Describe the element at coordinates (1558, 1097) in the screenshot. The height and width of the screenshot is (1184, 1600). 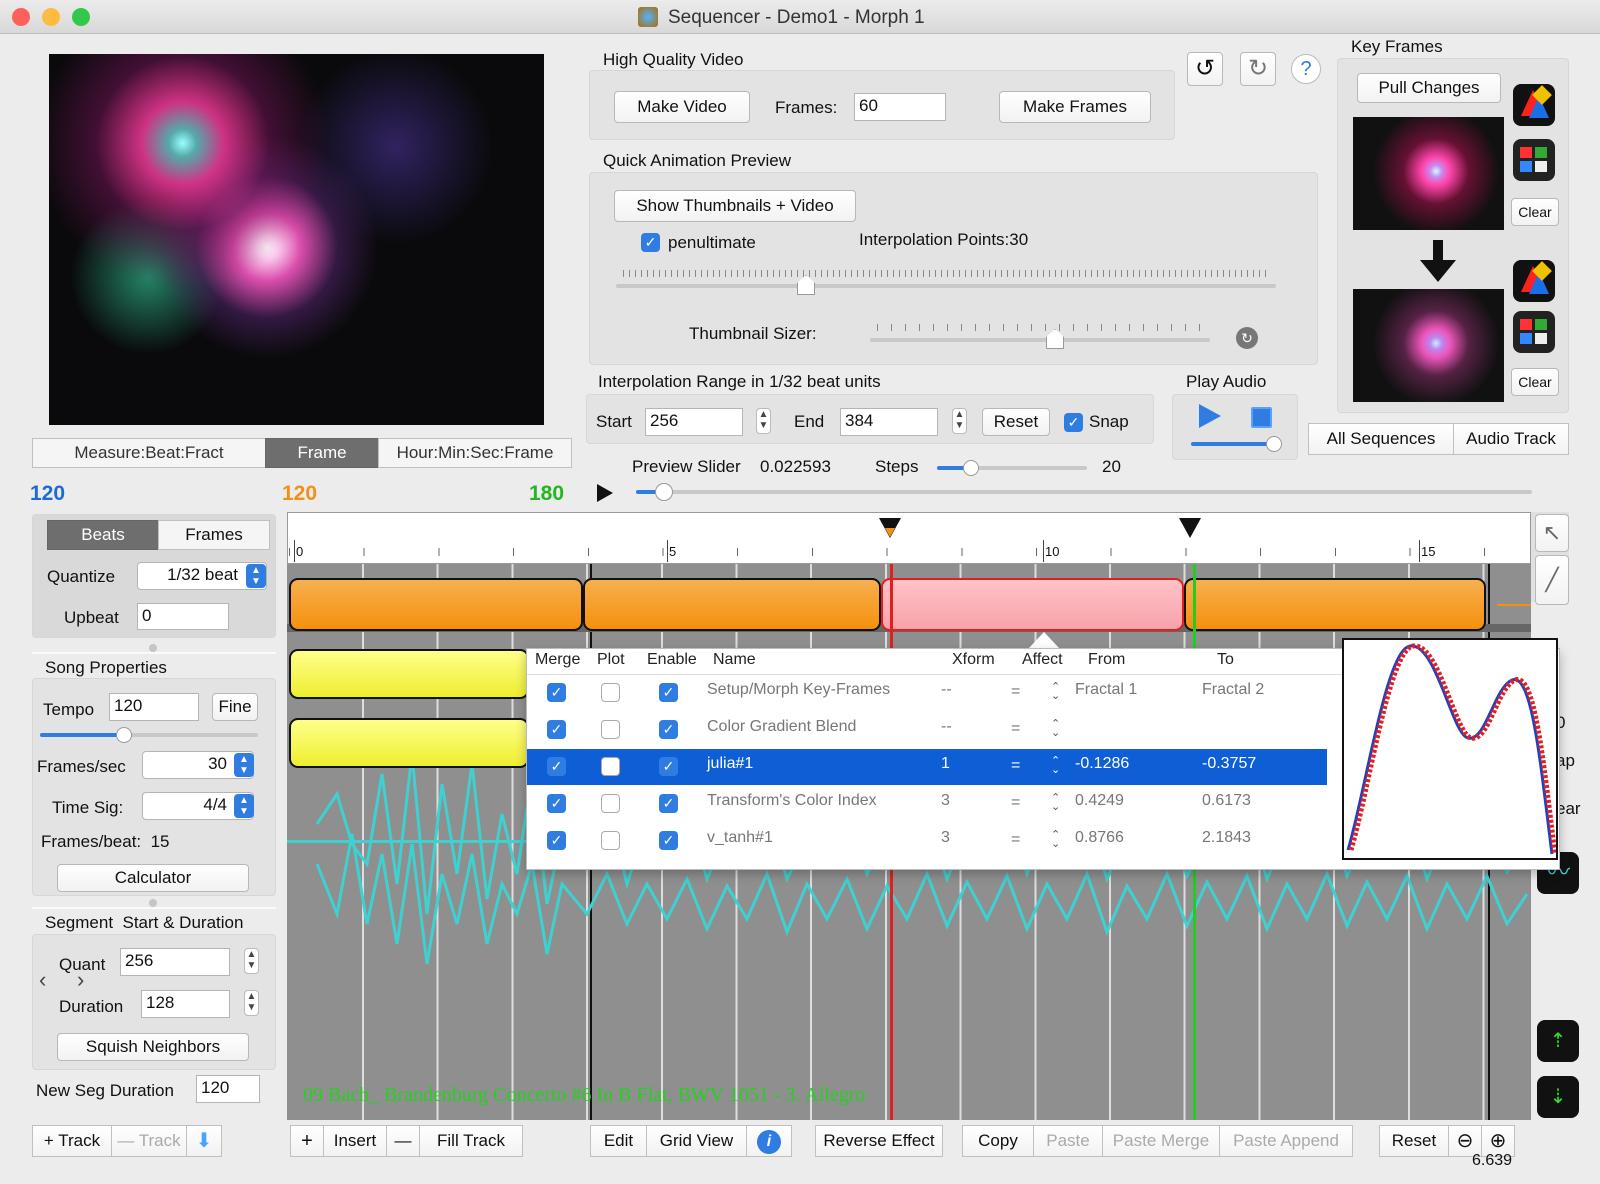
I see `amplify-down-icon: ⇣` at that location.